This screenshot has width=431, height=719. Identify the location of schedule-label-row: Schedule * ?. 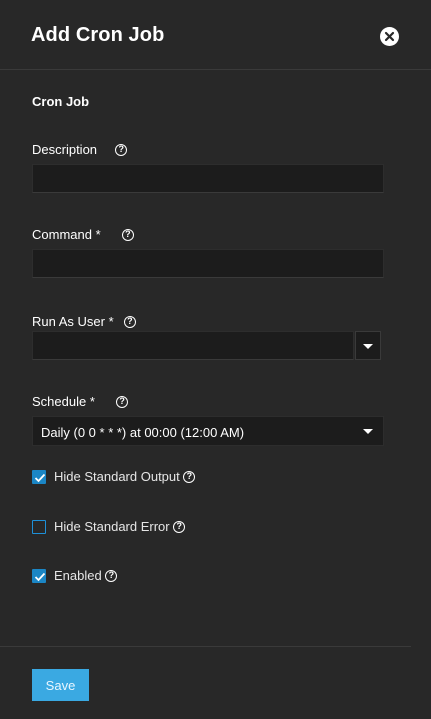
(80, 401).